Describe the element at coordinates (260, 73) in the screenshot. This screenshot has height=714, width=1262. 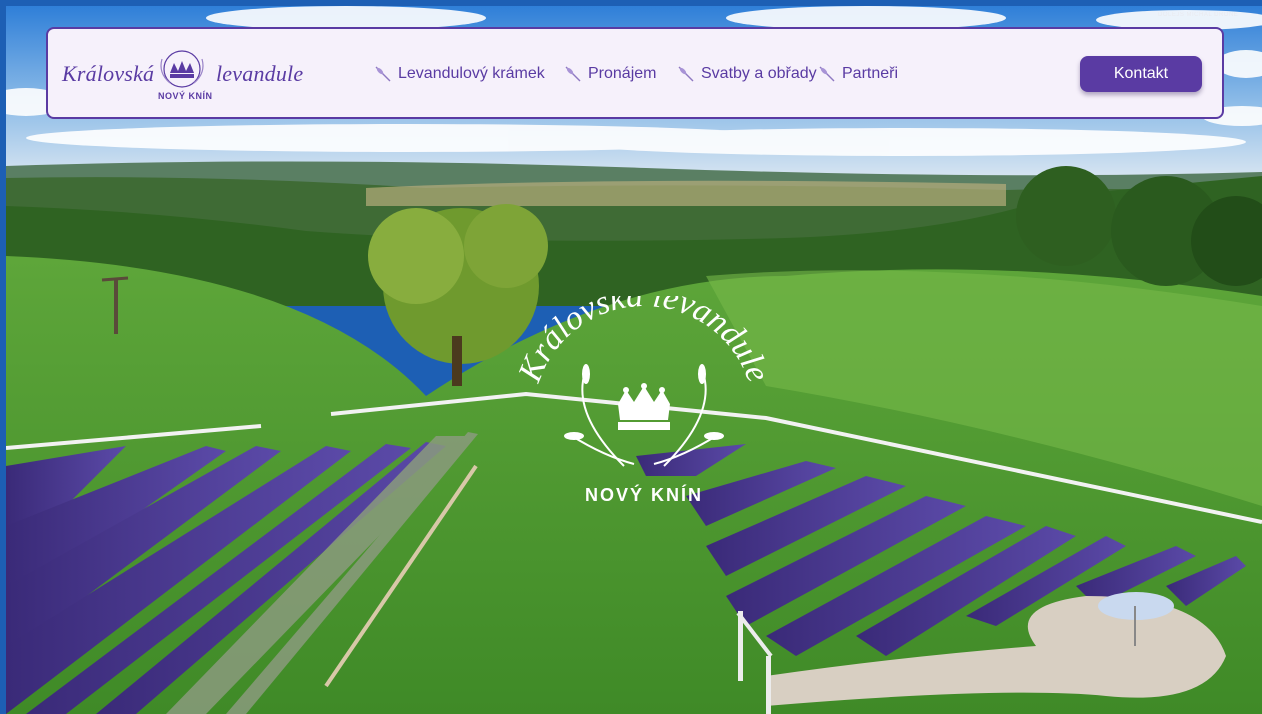
I see `brand-name-right: levandule` at that location.